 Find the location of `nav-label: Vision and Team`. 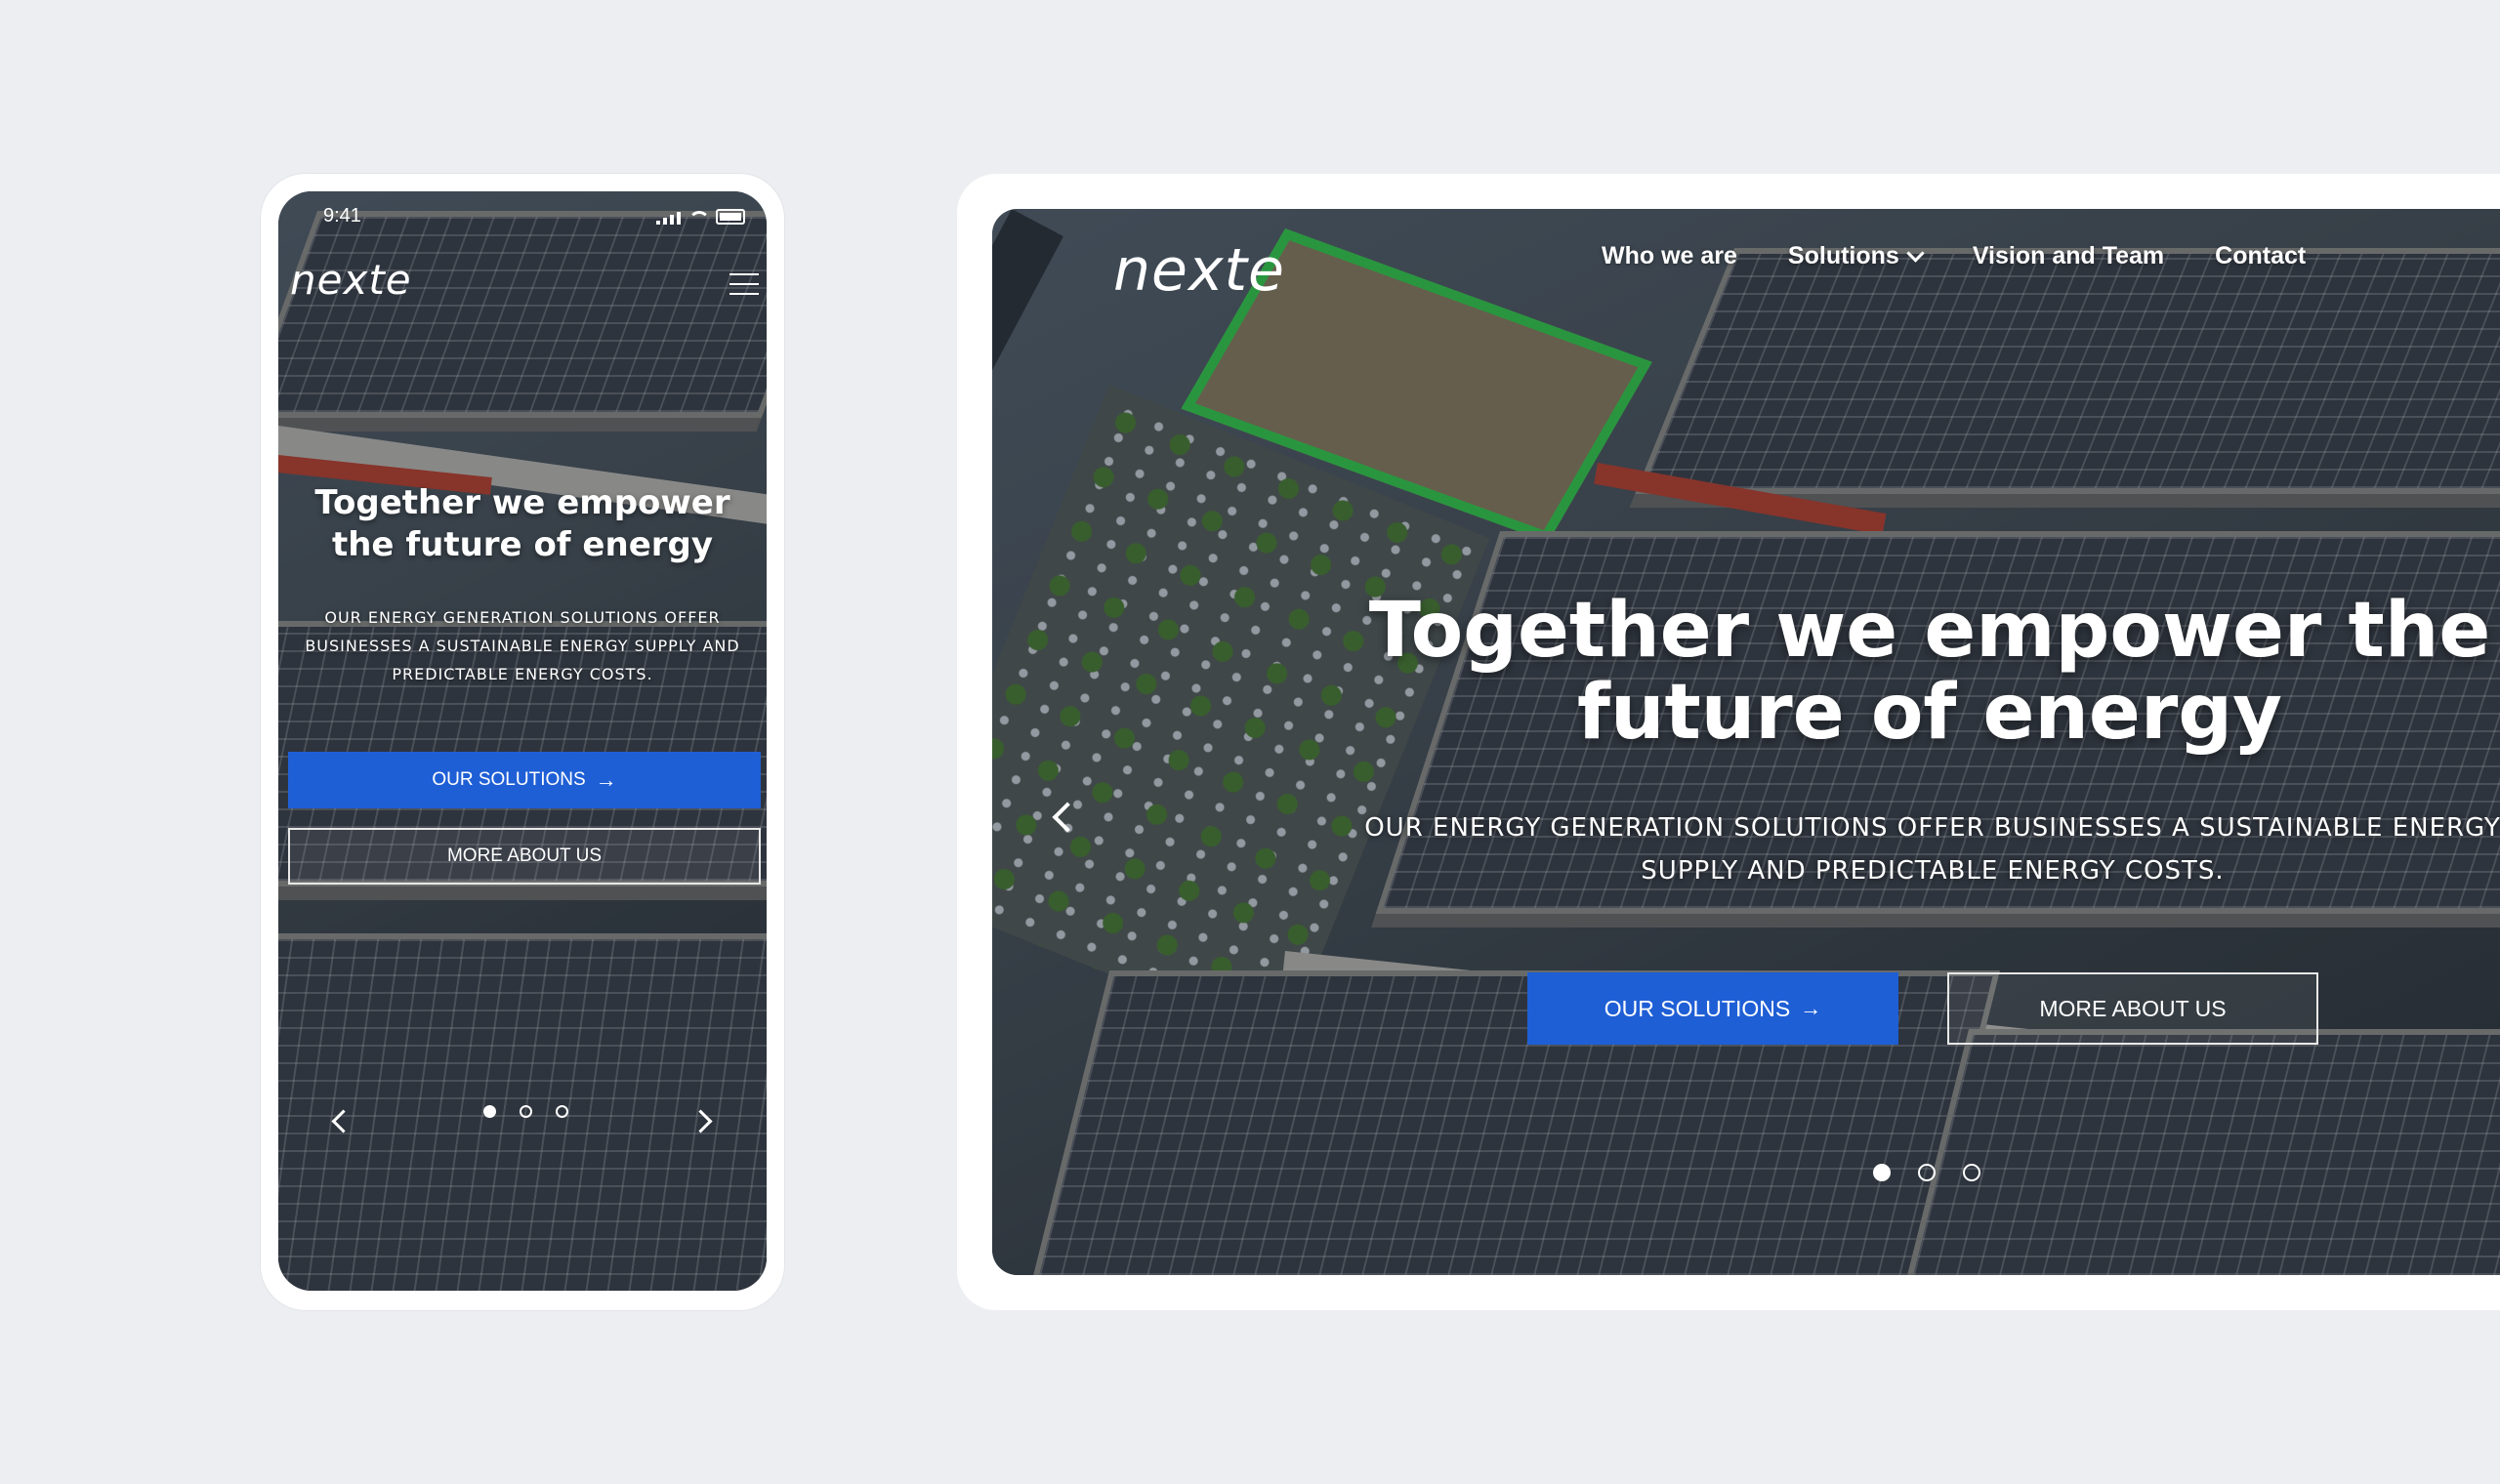

nav-label: Vision and Team is located at coordinates (2068, 256).